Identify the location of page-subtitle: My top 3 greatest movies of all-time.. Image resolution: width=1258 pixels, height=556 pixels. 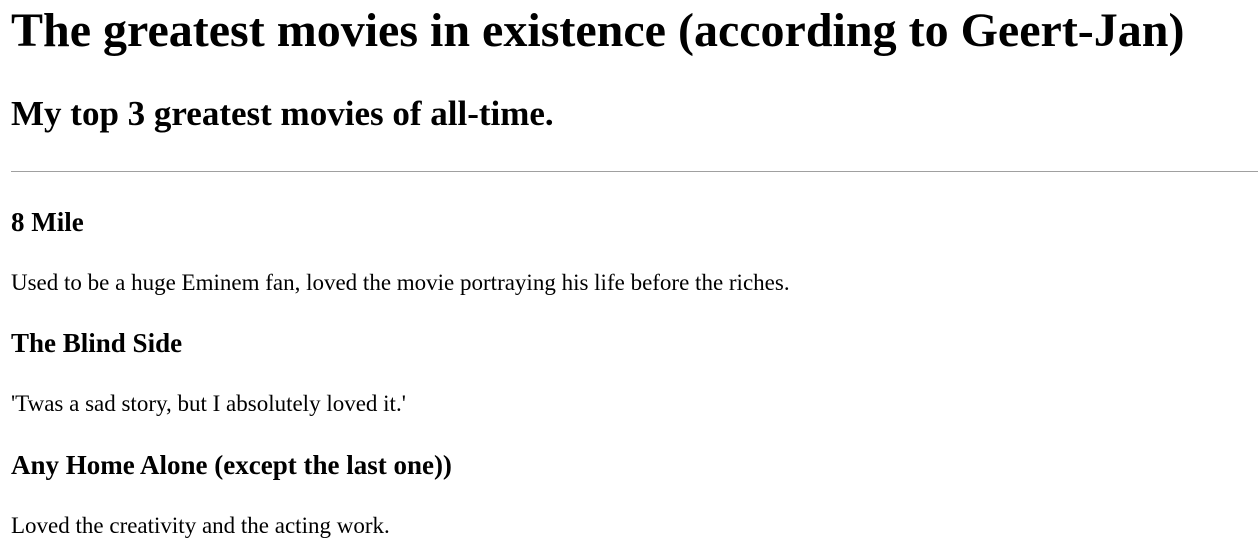
(282, 113).